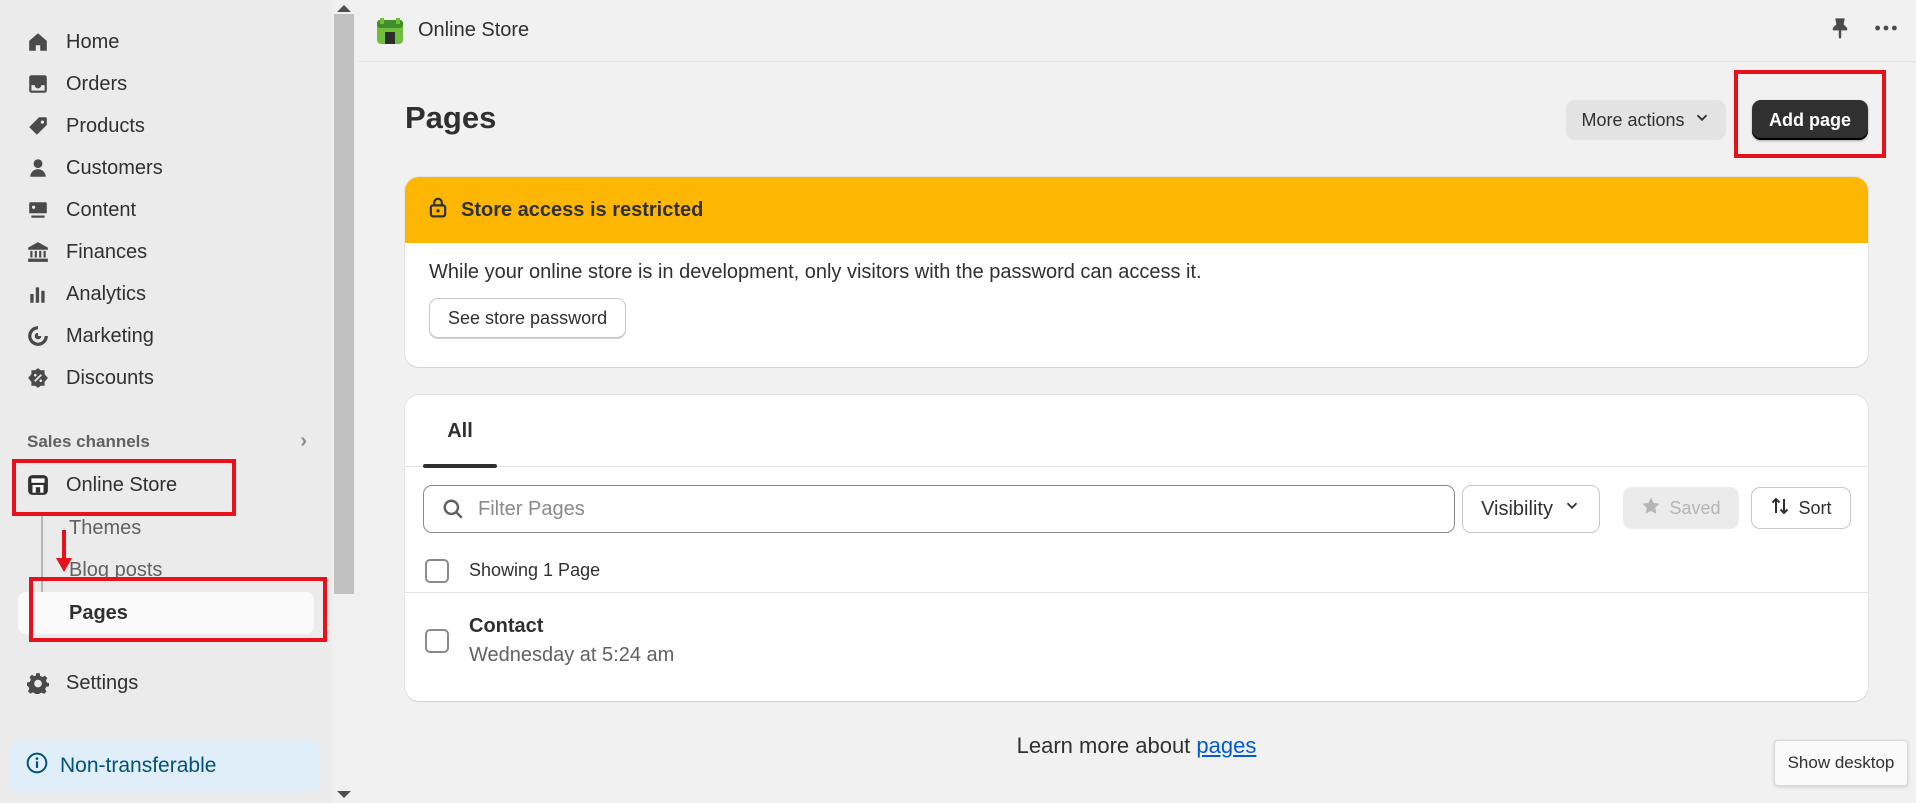 Image resolution: width=1916 pixels, height=803 pixels. What do you see at coordinates (1136, 431) in the screenshot?
I see `tab-bar: All` at bounding box center [1136, 431].